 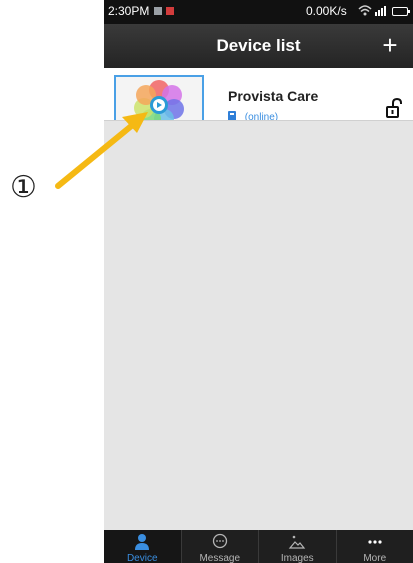 I want to click on status-bar: 2:30PM 0.00K/s, so click(x=258, y=12).